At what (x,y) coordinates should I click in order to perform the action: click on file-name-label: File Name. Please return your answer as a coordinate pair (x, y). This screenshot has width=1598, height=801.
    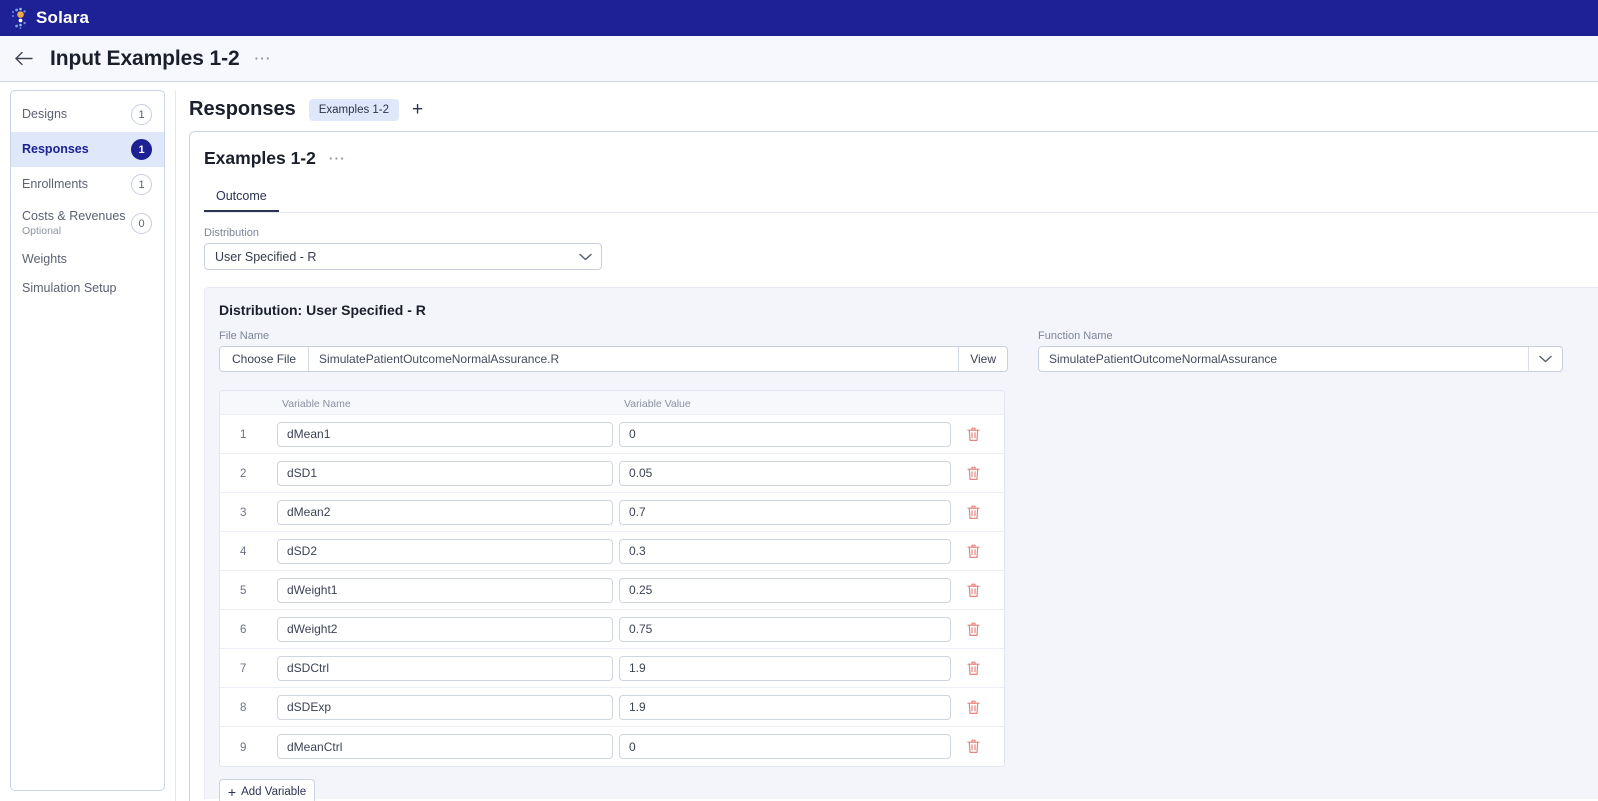
    Looking at the image, I should click on (244, 336).